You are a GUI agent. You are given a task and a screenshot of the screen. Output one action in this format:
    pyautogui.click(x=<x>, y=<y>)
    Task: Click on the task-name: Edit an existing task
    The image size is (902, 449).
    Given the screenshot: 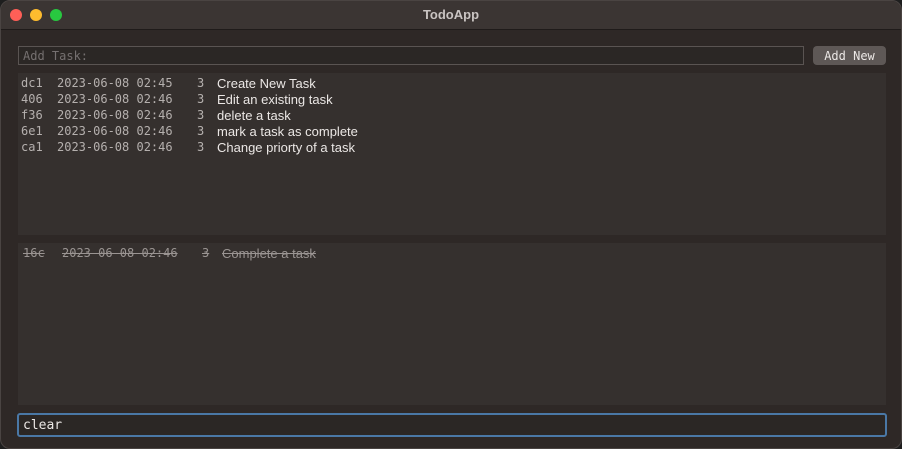 What is the action you would take?
    pyautogui.click(x=275, y=99)
    